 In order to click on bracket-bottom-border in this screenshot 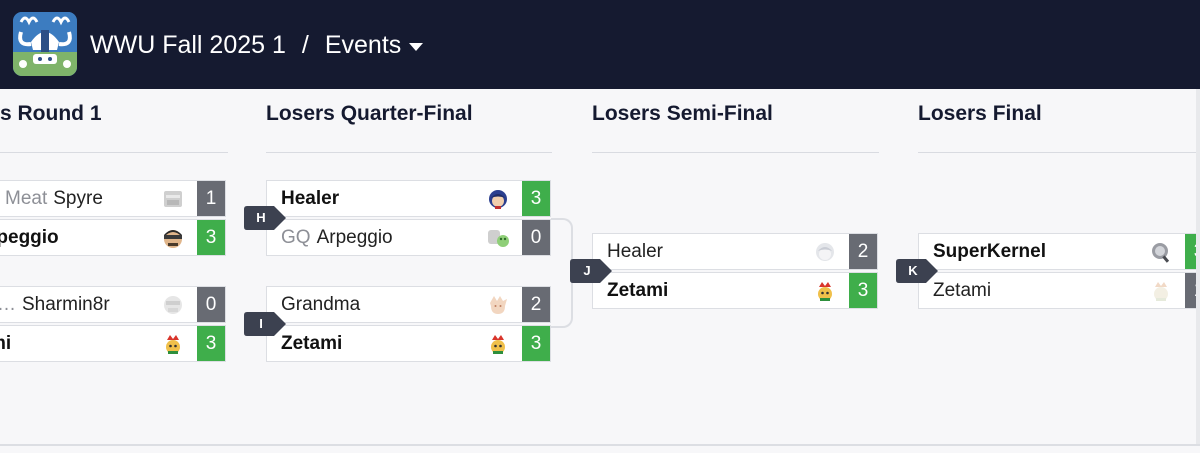, I will do `click(600, 445)`.